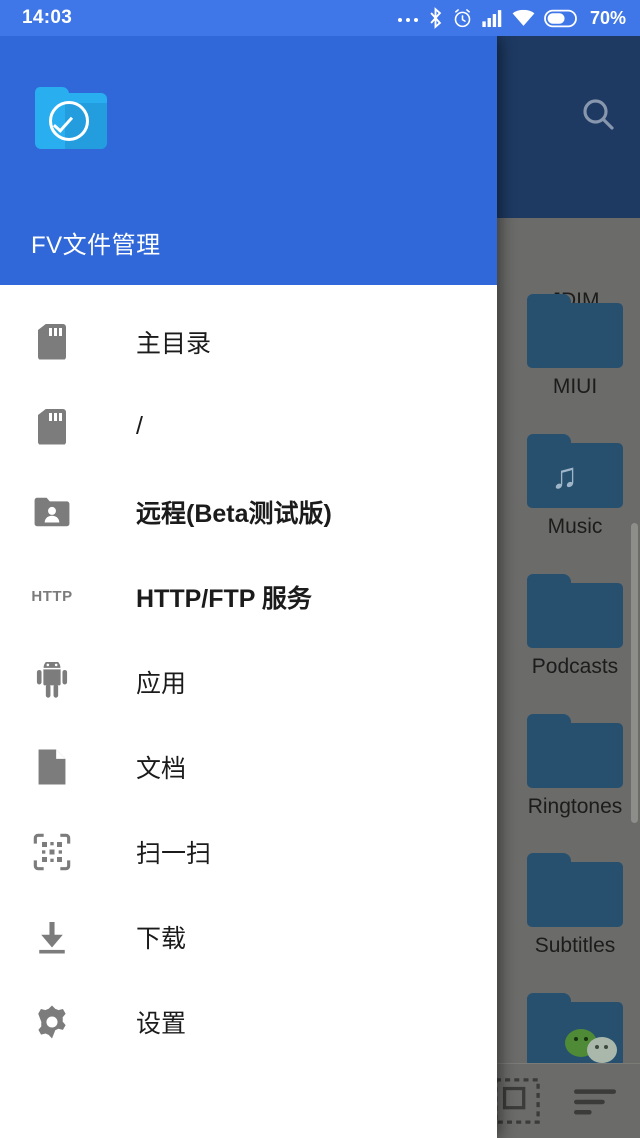  I want to click on document-icon, so click(52, 767).